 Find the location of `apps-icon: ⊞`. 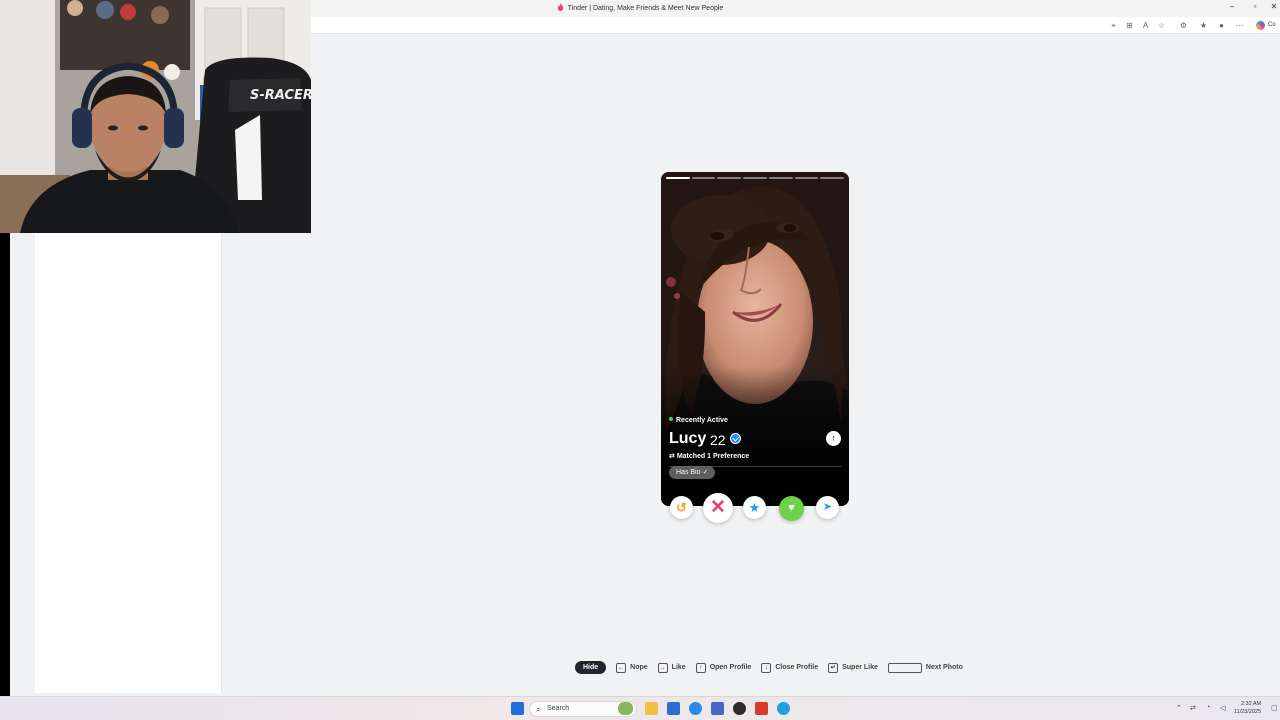

apps-icon: ⊞ is located at coordinates (1129, 25).